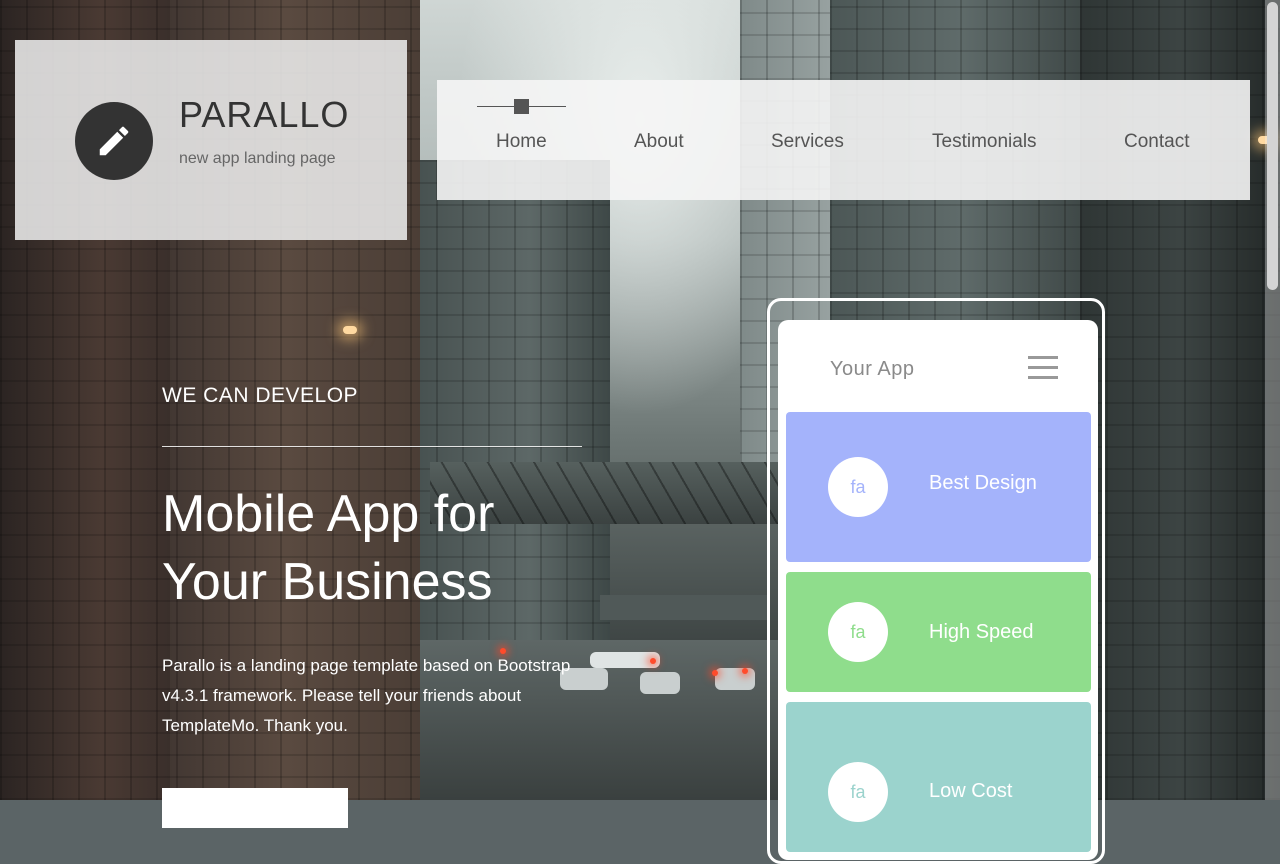  Describe the element at coordinates (938, 777) in the screenshot. I see `feature-card-low-cost: fa Low Cost` at that location.